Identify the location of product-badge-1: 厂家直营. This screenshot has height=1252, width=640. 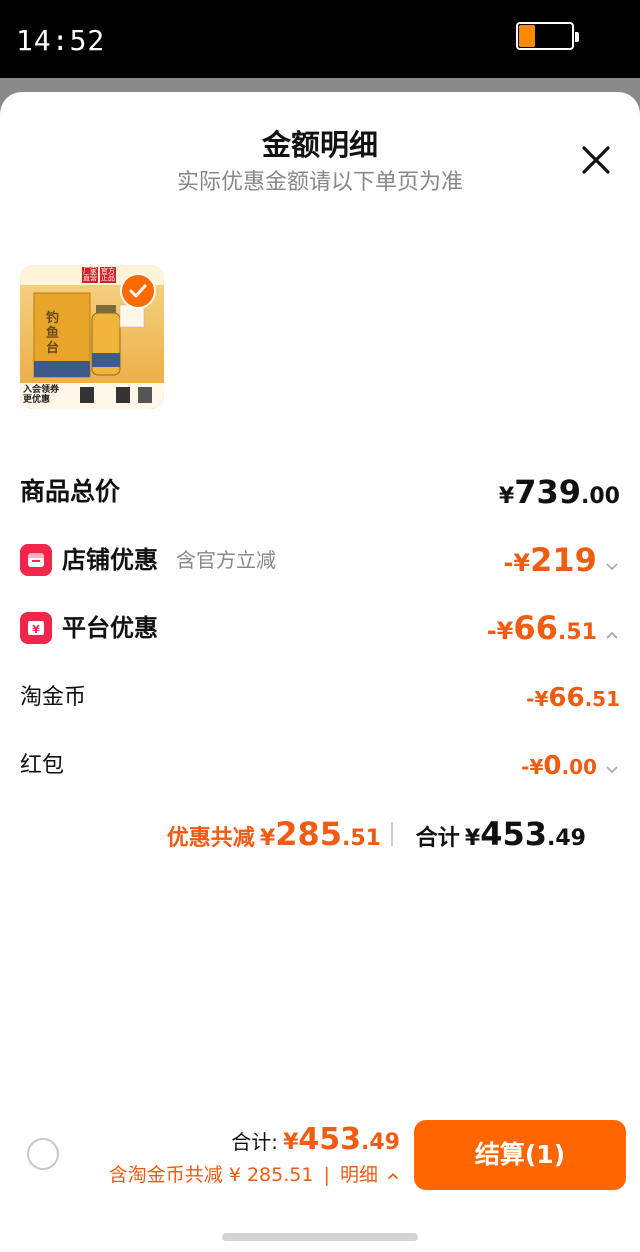
(90, 274).